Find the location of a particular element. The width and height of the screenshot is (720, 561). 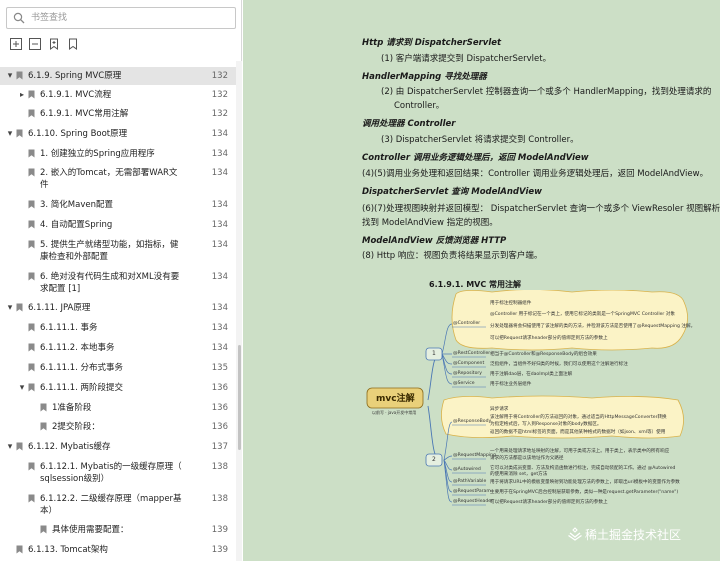

outline-item-label: 6.1.13. Tomcat架构 is located at coordinates (68, 550).